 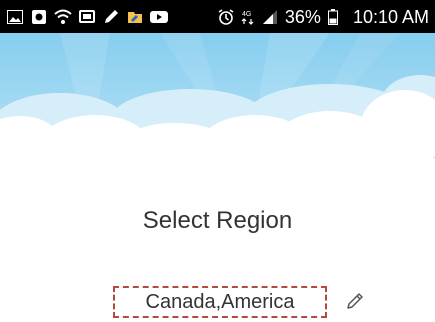 I want to click on signal-icon, so click(x=270, y=17).